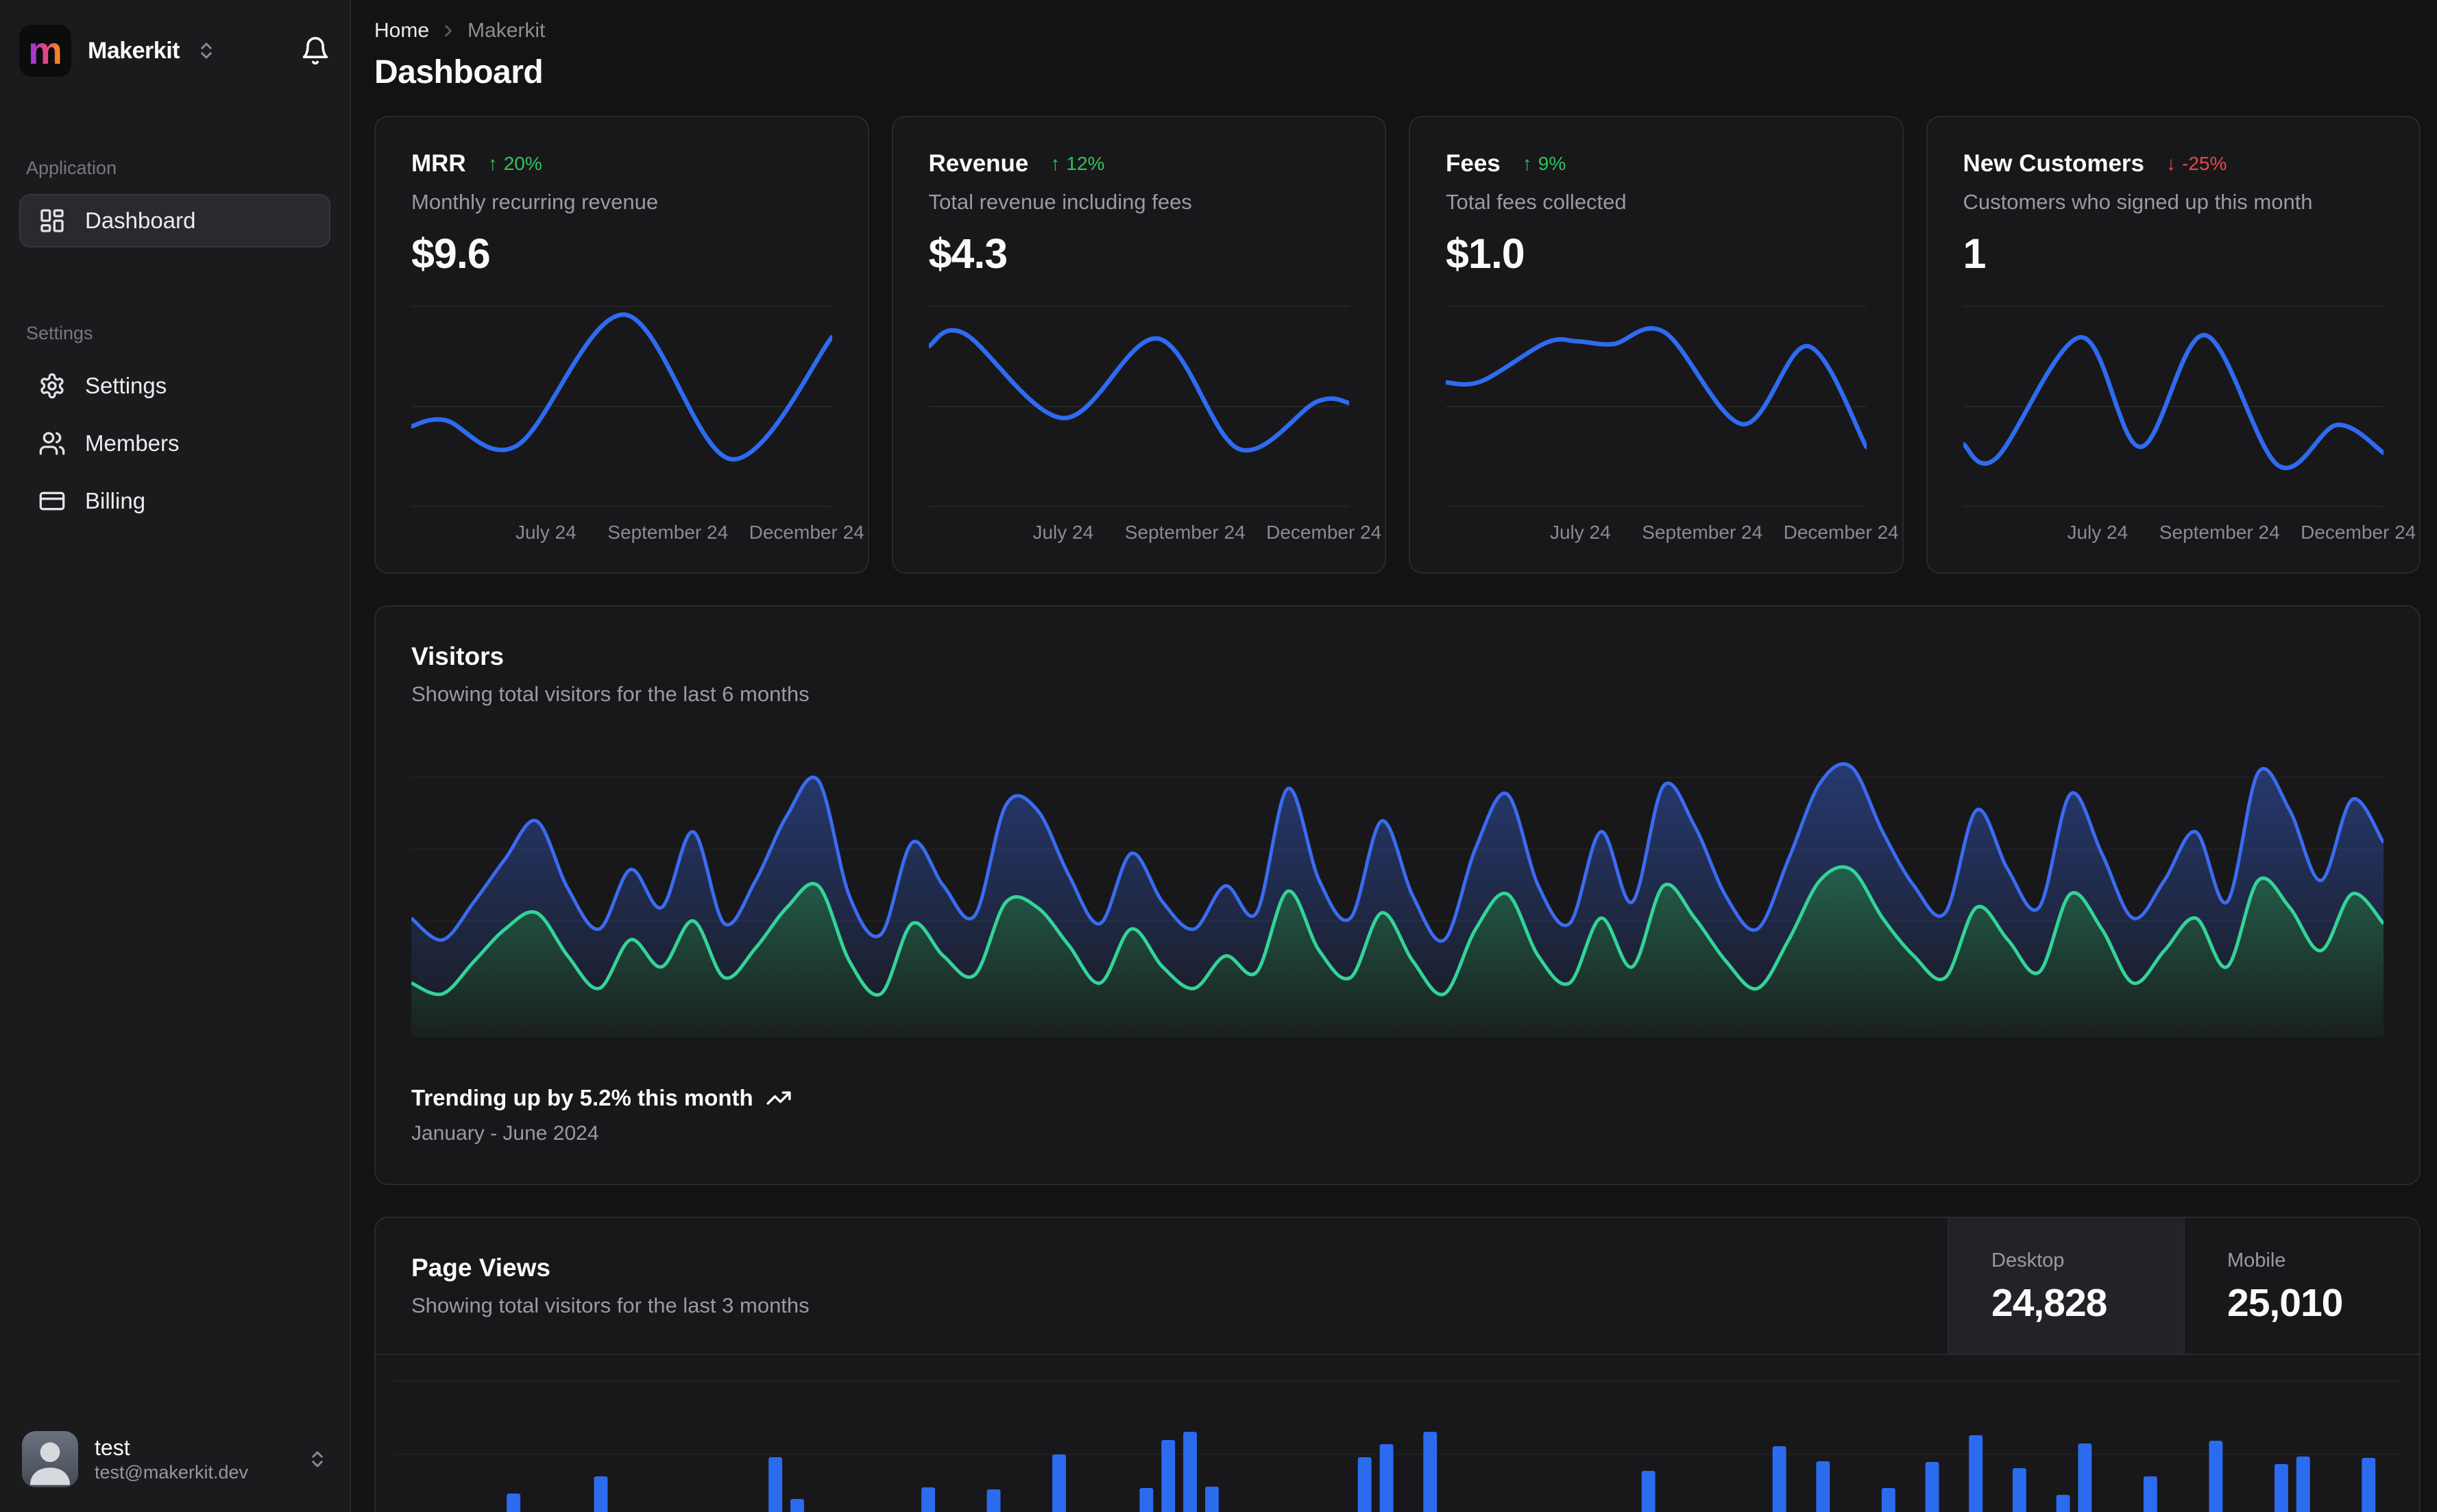 Image resolution: width=2437 pixels, height=1512 pixels. What do you see at coordinates (459, 72) in the screenshot?
I see `page-title: Dashboard` at bounding box center [459, 72].